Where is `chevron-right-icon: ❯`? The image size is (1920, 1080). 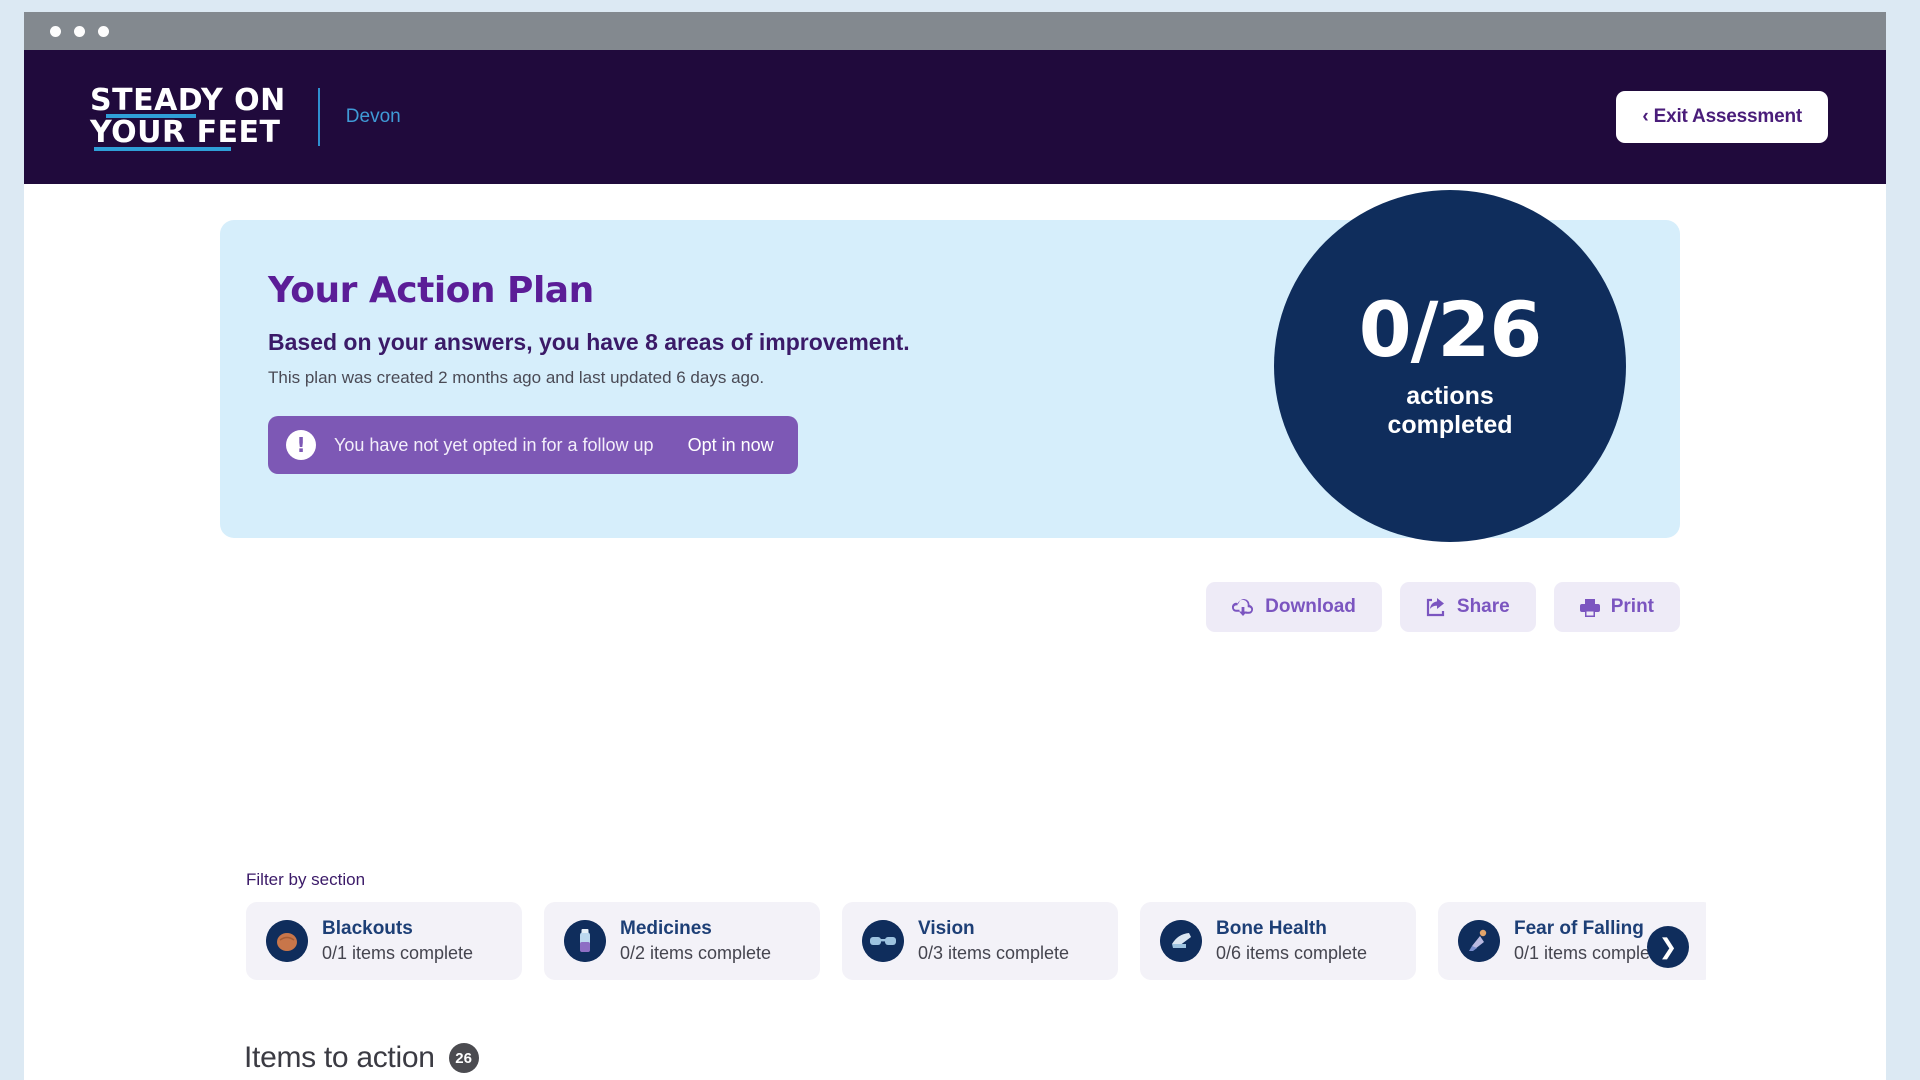
chevron-right-icon: ❯ is located at coordinates (1668, 947).